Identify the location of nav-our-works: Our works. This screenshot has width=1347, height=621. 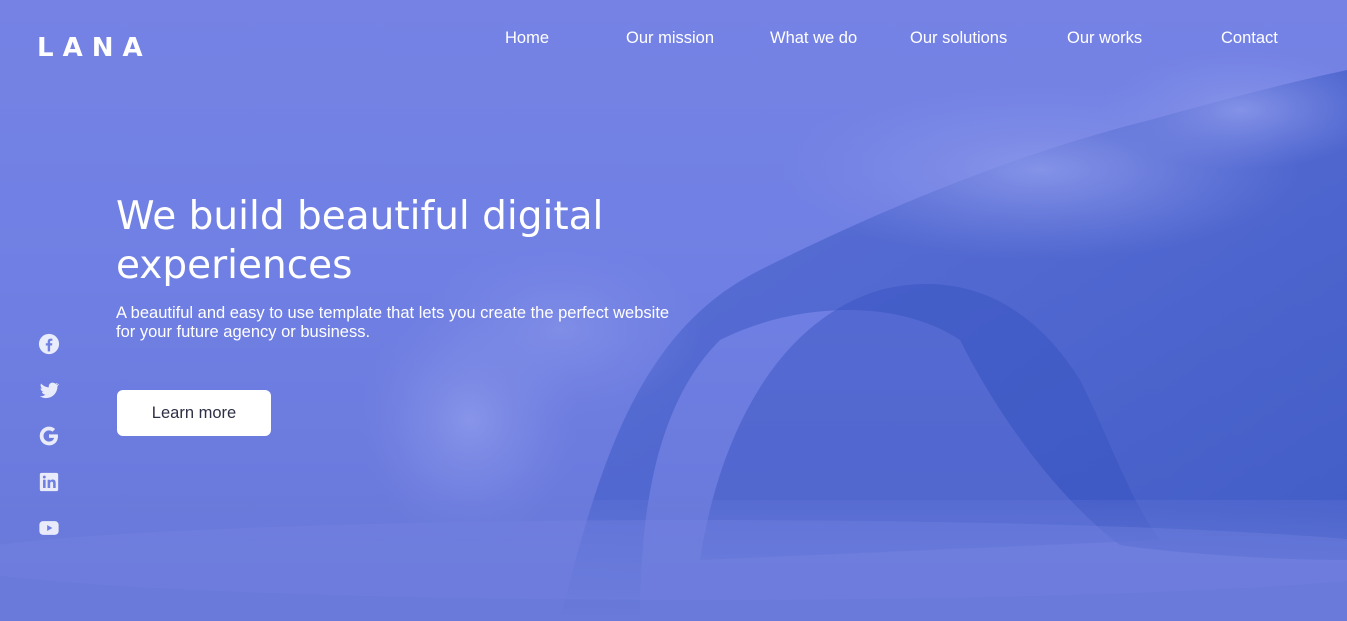
(1104, 38).